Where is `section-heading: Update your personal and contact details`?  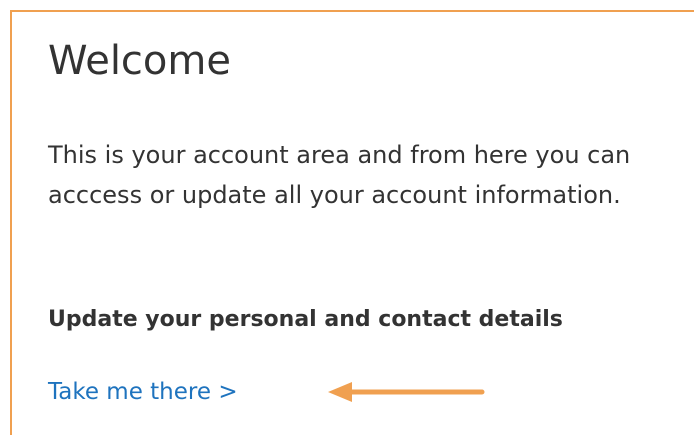 section-heading: Update your personal and contact details is located at coordinates (305, 319).